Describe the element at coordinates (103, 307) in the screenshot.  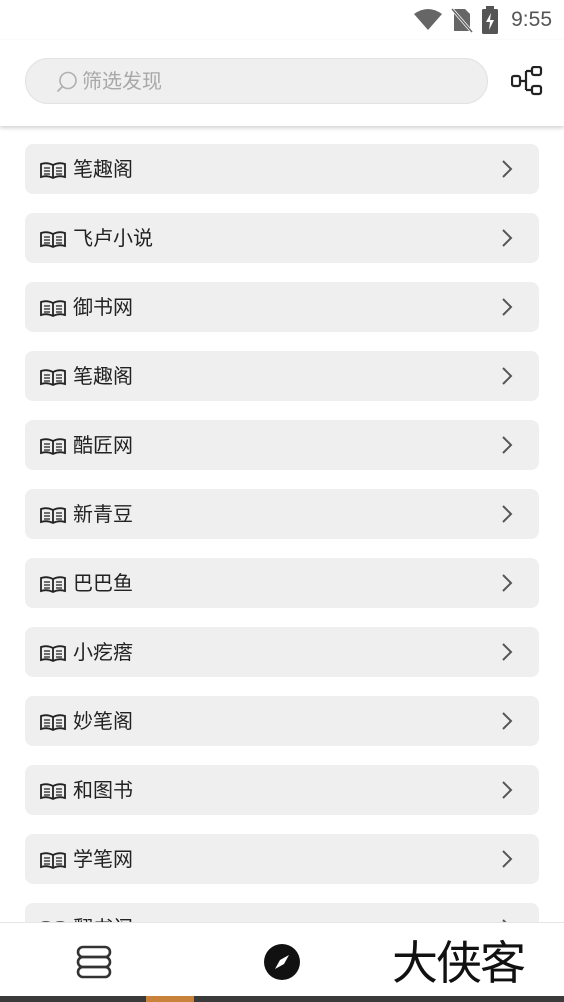
I see `list-item-label: 御书网` at that location.